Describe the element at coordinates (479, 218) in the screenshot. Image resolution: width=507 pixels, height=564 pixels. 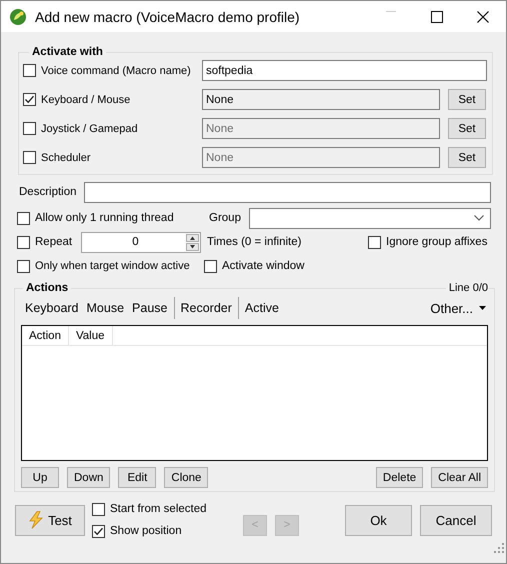
I see `chevron-down-icon` at that location.